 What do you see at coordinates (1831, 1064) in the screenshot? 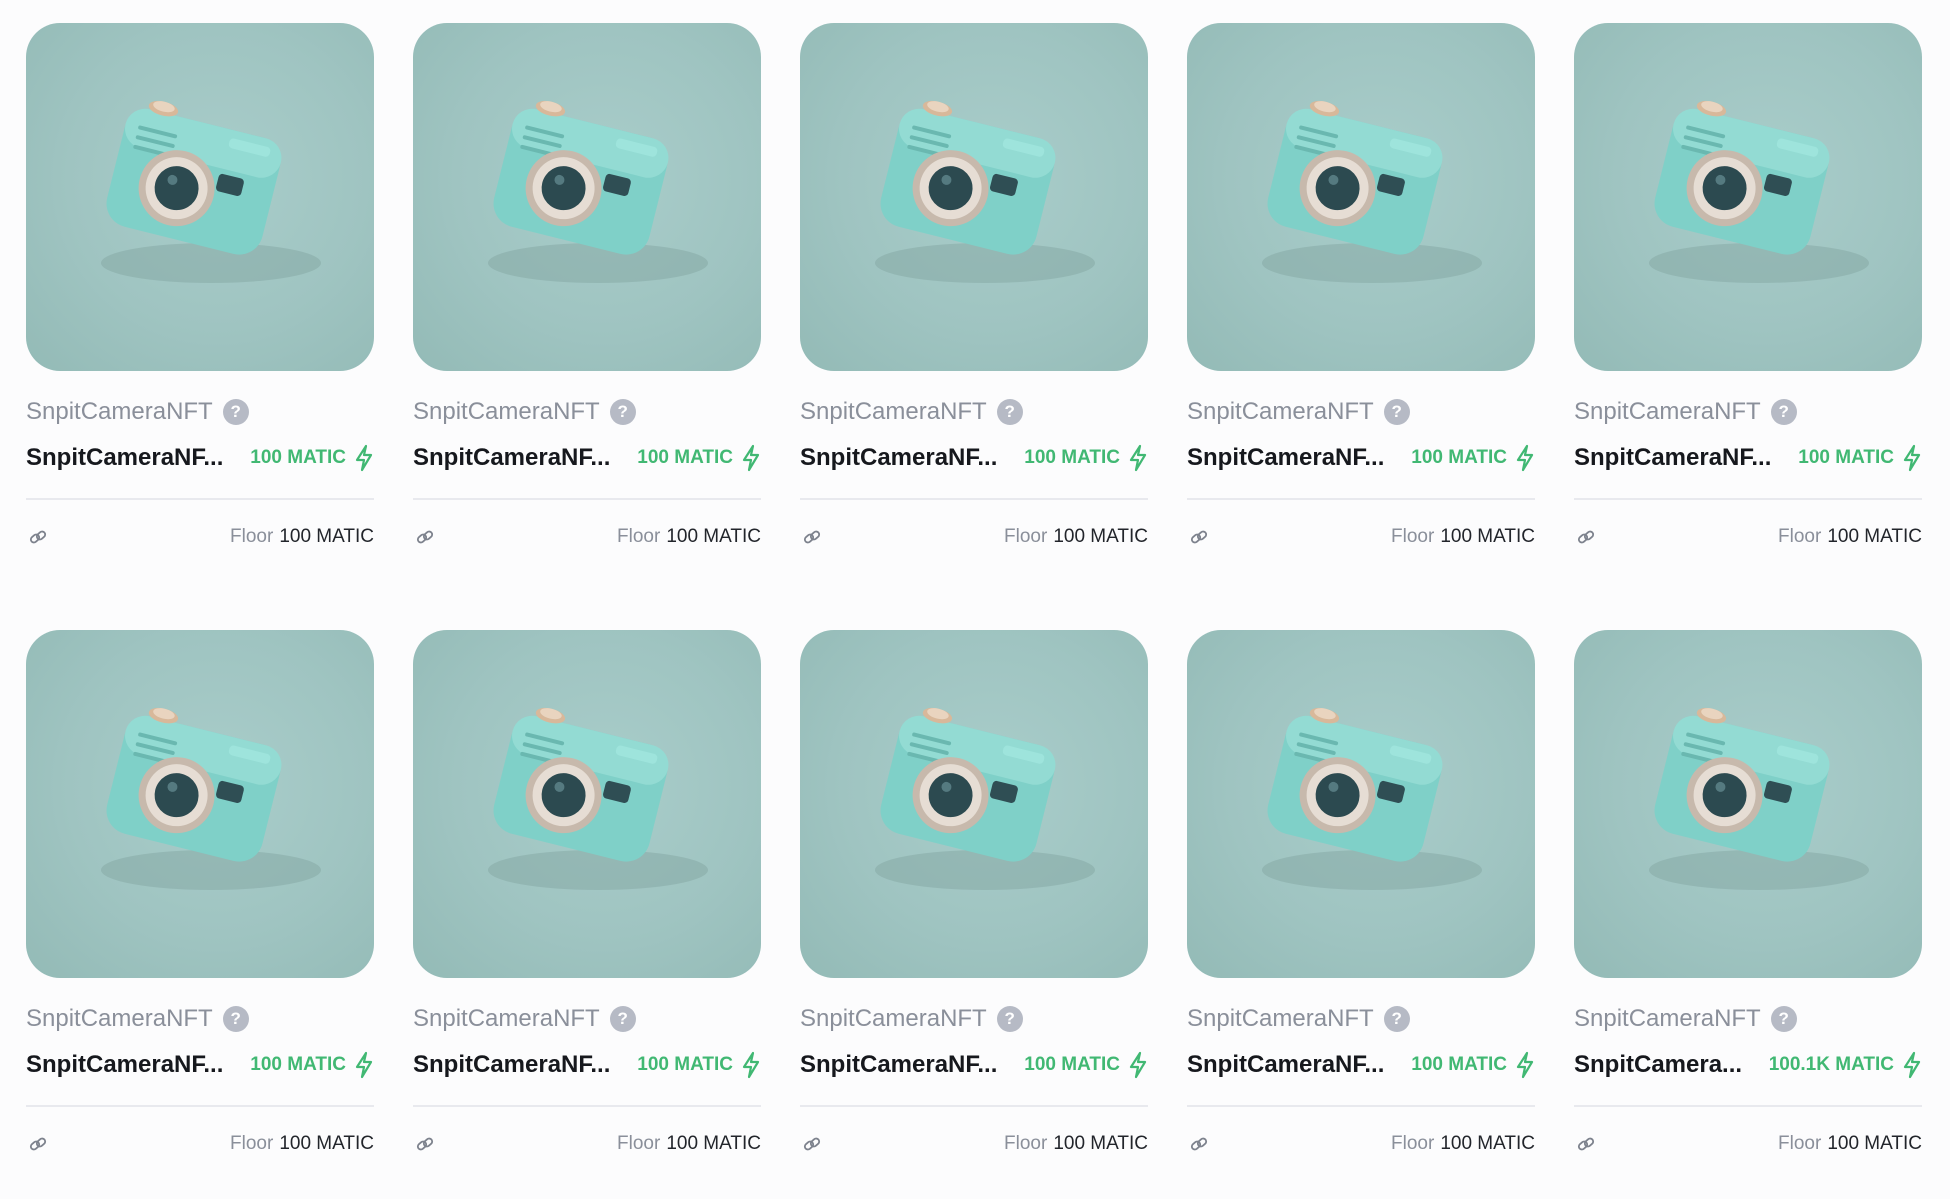
I see `price-label: 100.1K MATIC` at bounding box center [1831, 1064].